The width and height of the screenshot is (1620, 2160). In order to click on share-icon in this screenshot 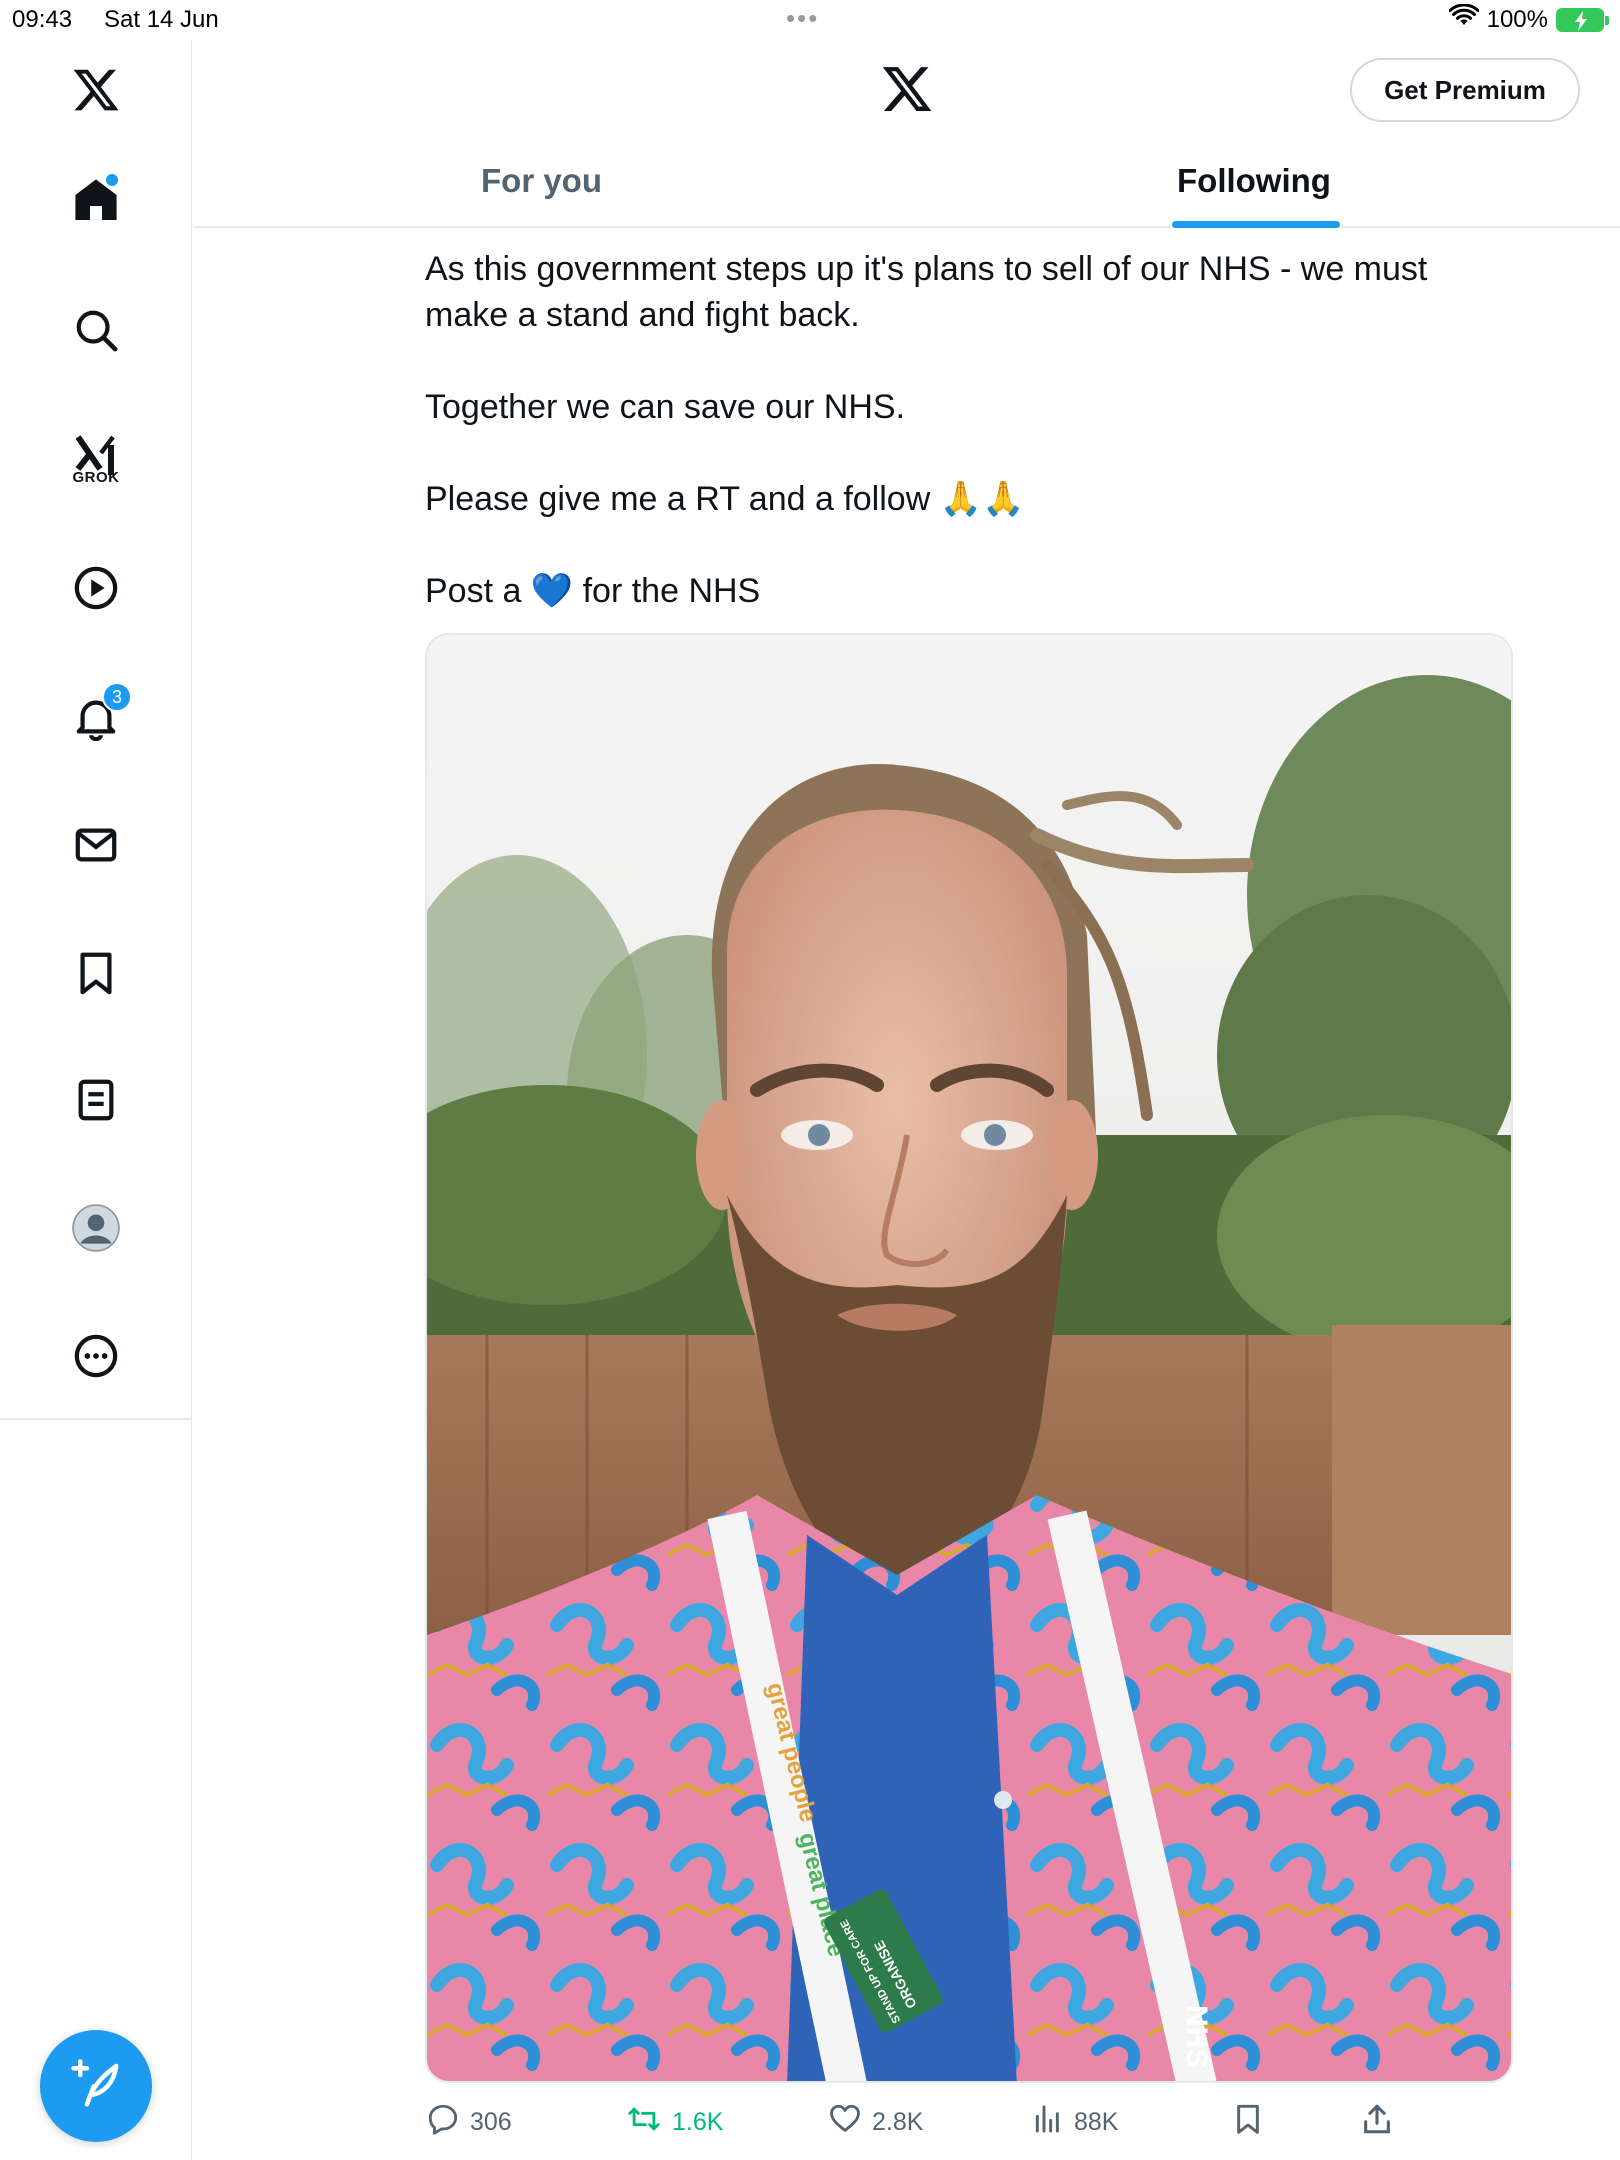, I will do `click(1377, 2122)`.